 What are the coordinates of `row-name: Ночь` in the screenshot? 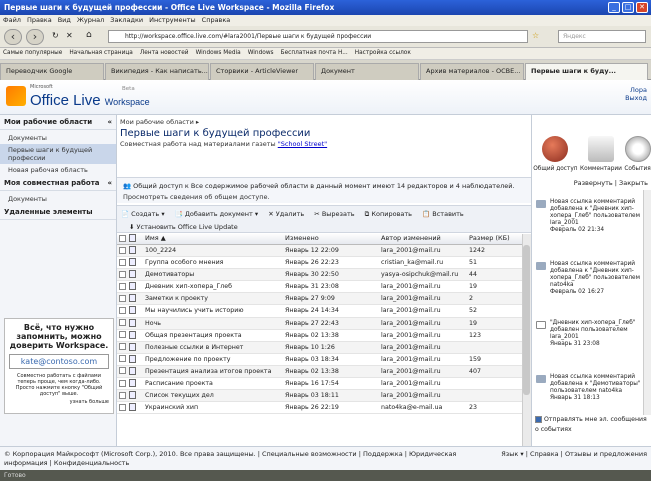 It's located at (213, 323).